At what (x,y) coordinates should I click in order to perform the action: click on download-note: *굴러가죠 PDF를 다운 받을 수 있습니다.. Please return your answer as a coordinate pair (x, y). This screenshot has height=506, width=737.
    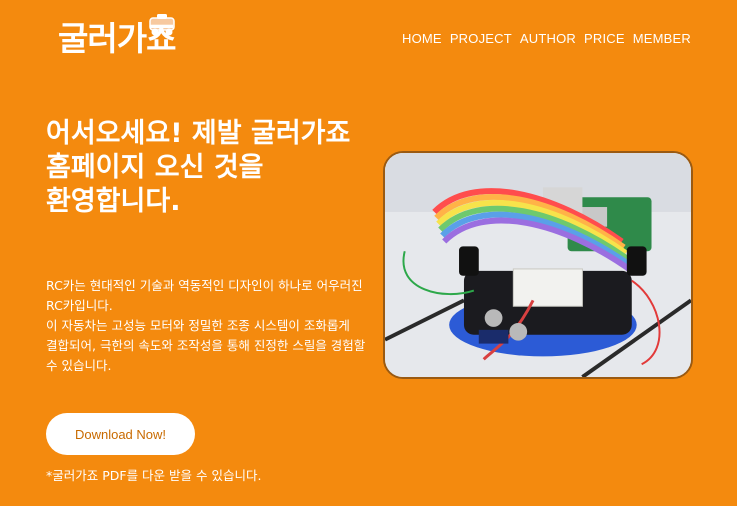
    Looking at the image, I should click on (154, 475).